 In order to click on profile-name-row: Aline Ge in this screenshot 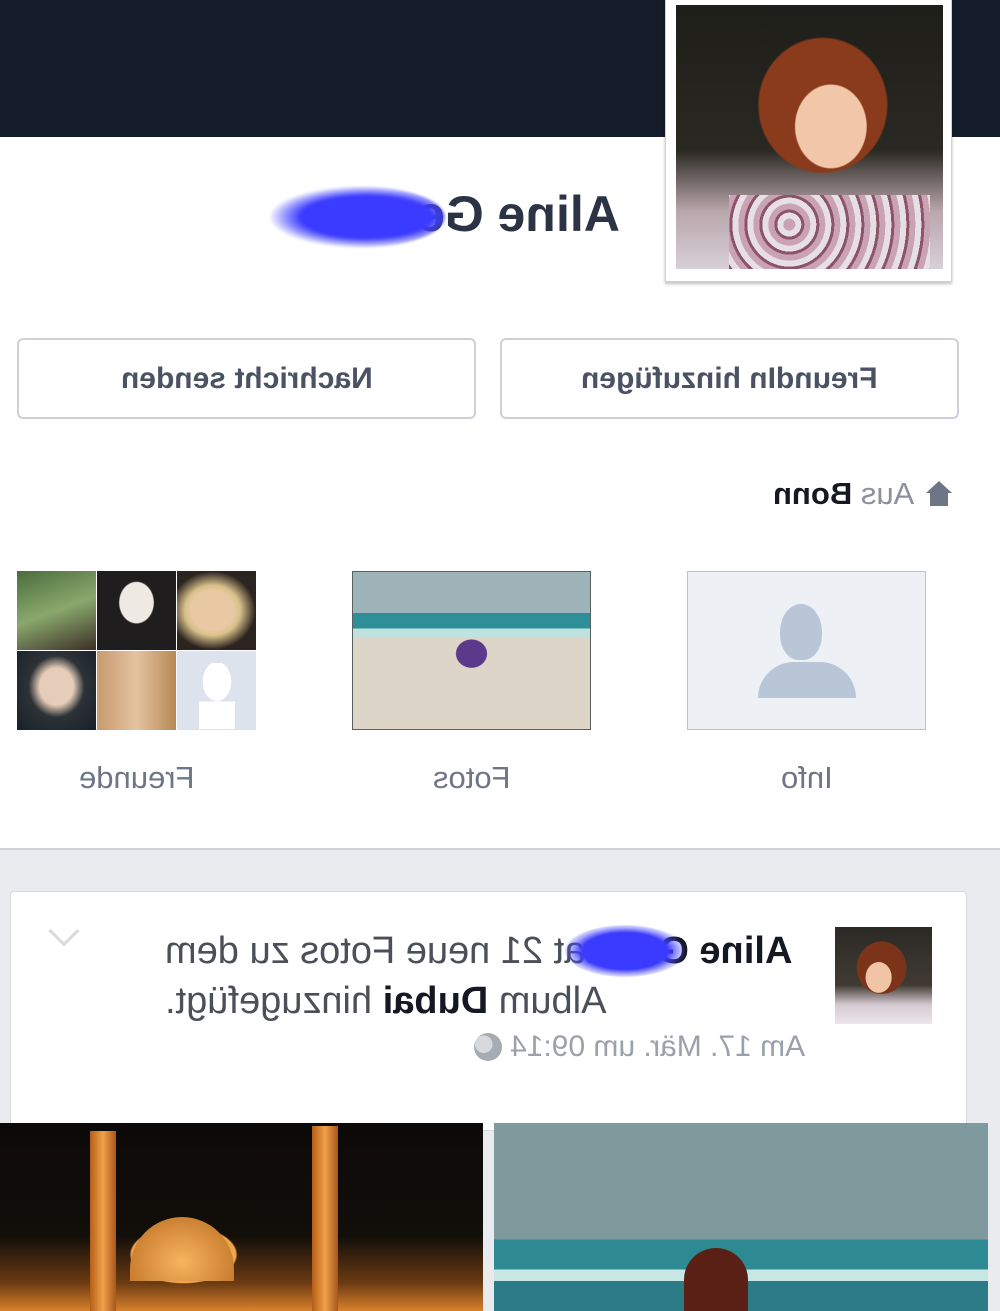, I will do `click(450, 215)`.